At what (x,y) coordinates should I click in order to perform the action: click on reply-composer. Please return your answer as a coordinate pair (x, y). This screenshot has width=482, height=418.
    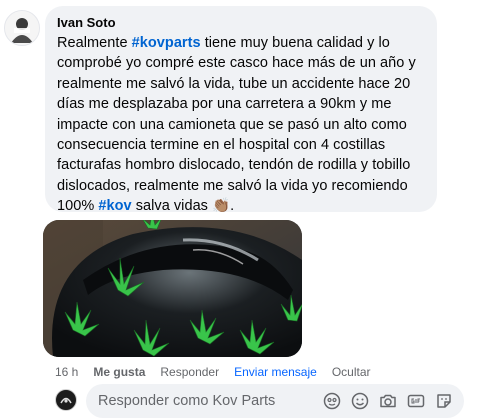
    Looking at the image, I should click on (275, 401).